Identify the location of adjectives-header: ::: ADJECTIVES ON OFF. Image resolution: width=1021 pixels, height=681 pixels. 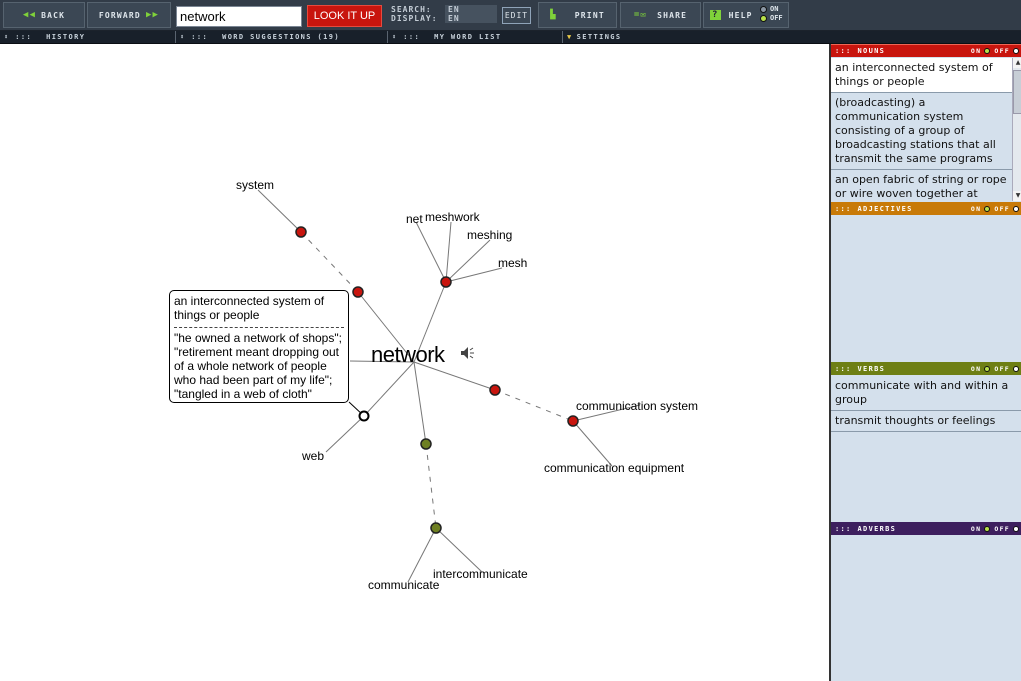
(926, 208).